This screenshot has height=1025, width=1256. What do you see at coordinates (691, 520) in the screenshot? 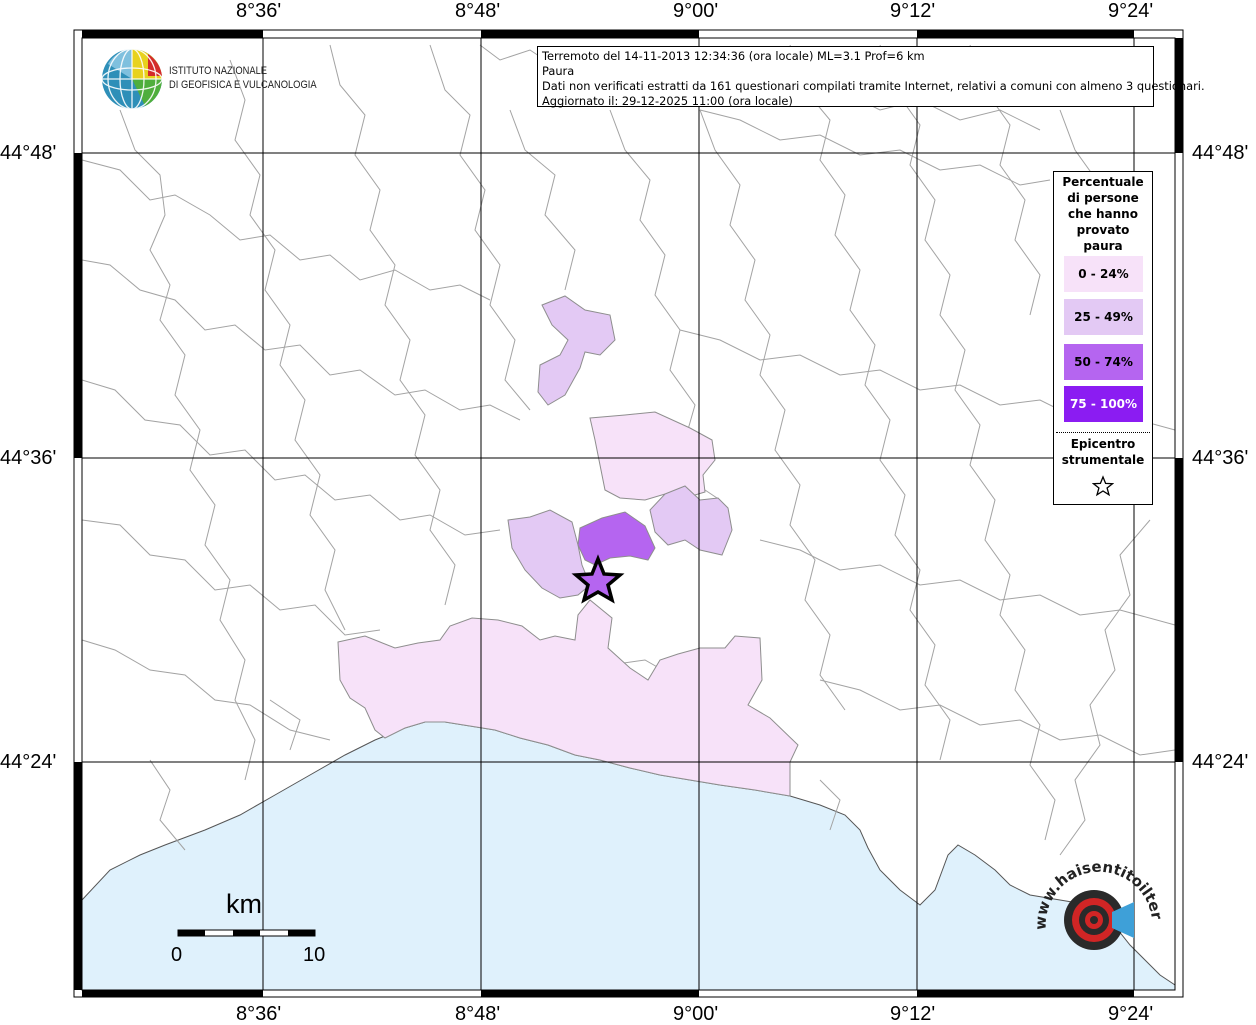
I see `municipality-25-49-east` at bounding box center [691, 520].